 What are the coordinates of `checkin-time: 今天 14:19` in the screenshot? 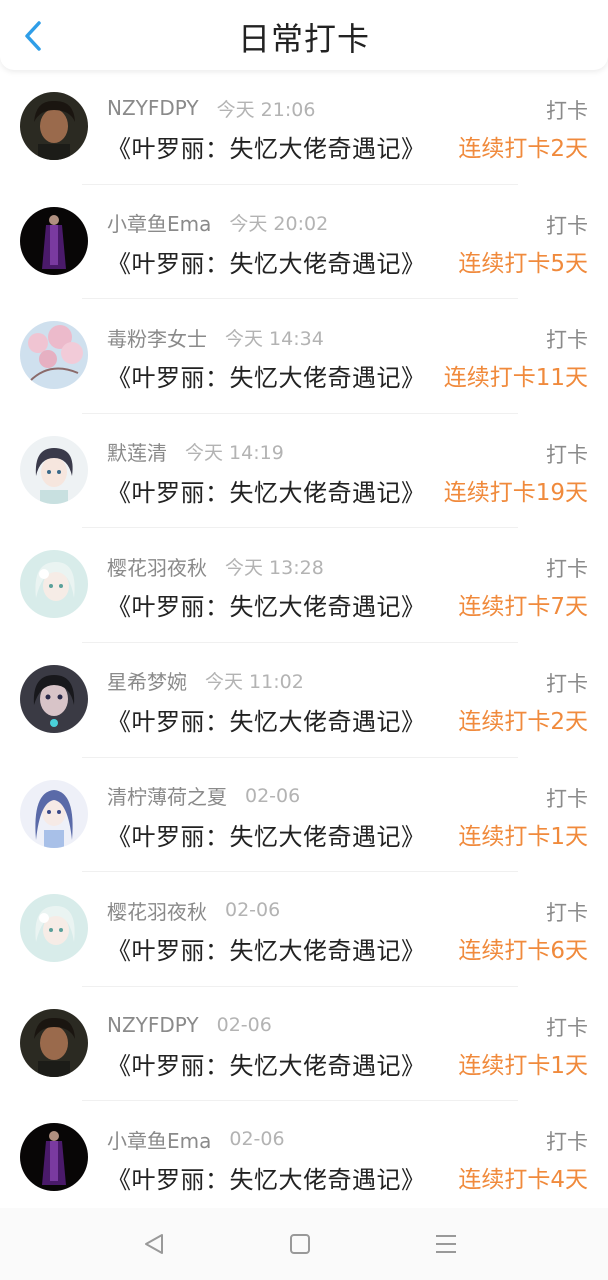 It's located at (234, 453).